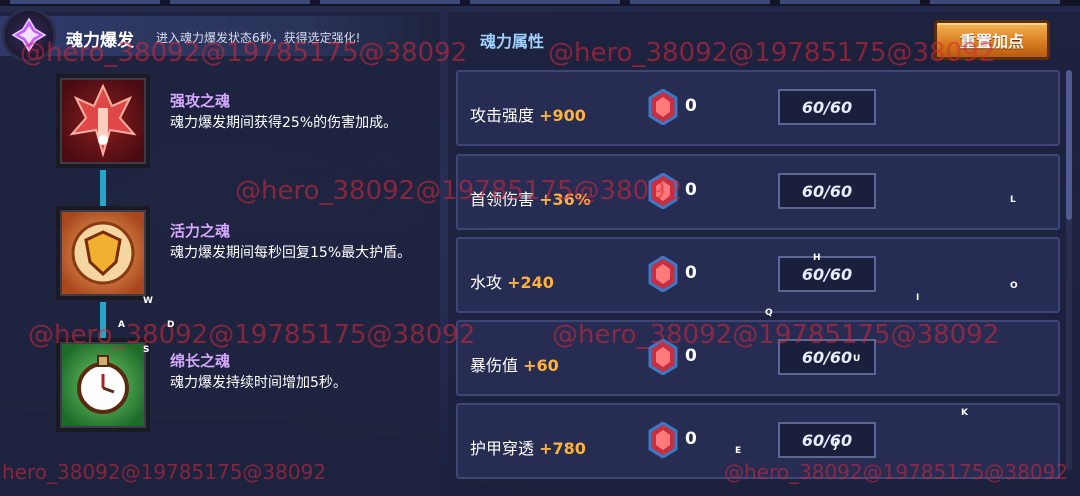  I want to click on soul-burst-description: 进入魂力爆发状态6秒，获得选定强化!, so click(258, 38).